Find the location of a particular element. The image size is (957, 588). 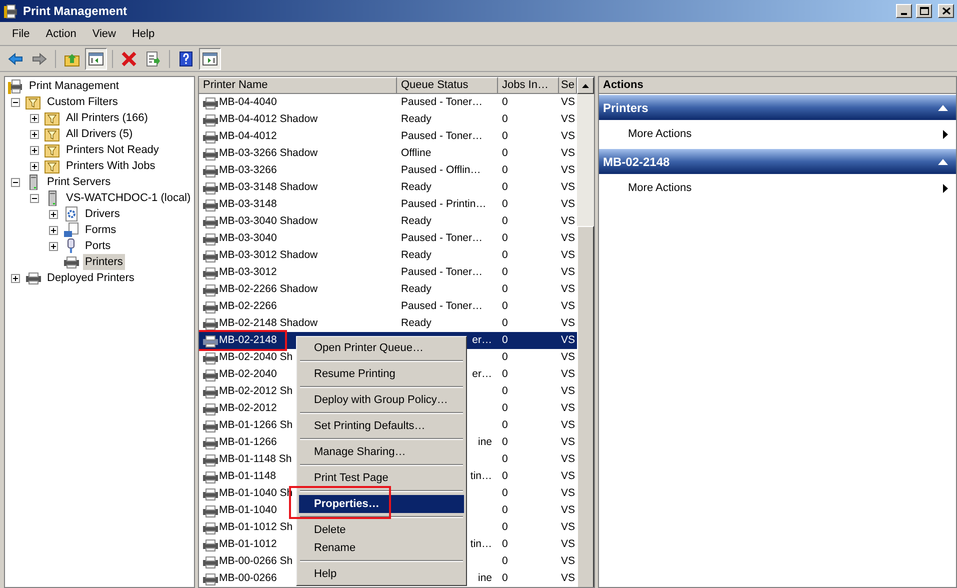

table-cell-text: MB-01-1266 is located at coordinates (248, 442).